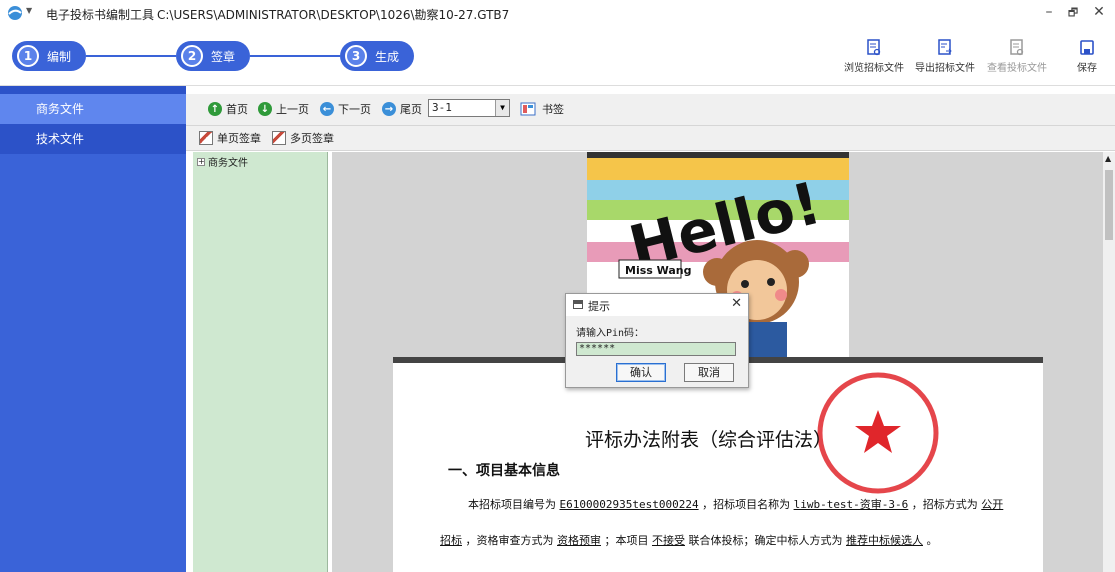  I want to click on window-icon, so click(578, 304).